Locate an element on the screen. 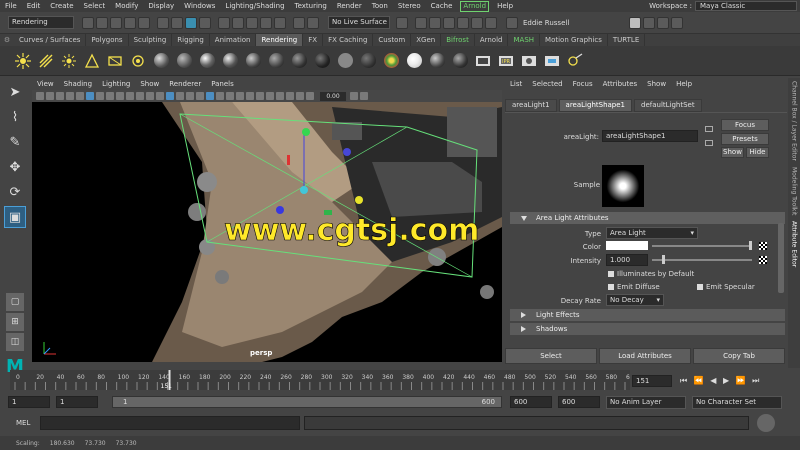 Image resolution: width=800 pixels, height=450 pixels. four-view-layout-icon: ⊞ is located at coordinates (15, 322).